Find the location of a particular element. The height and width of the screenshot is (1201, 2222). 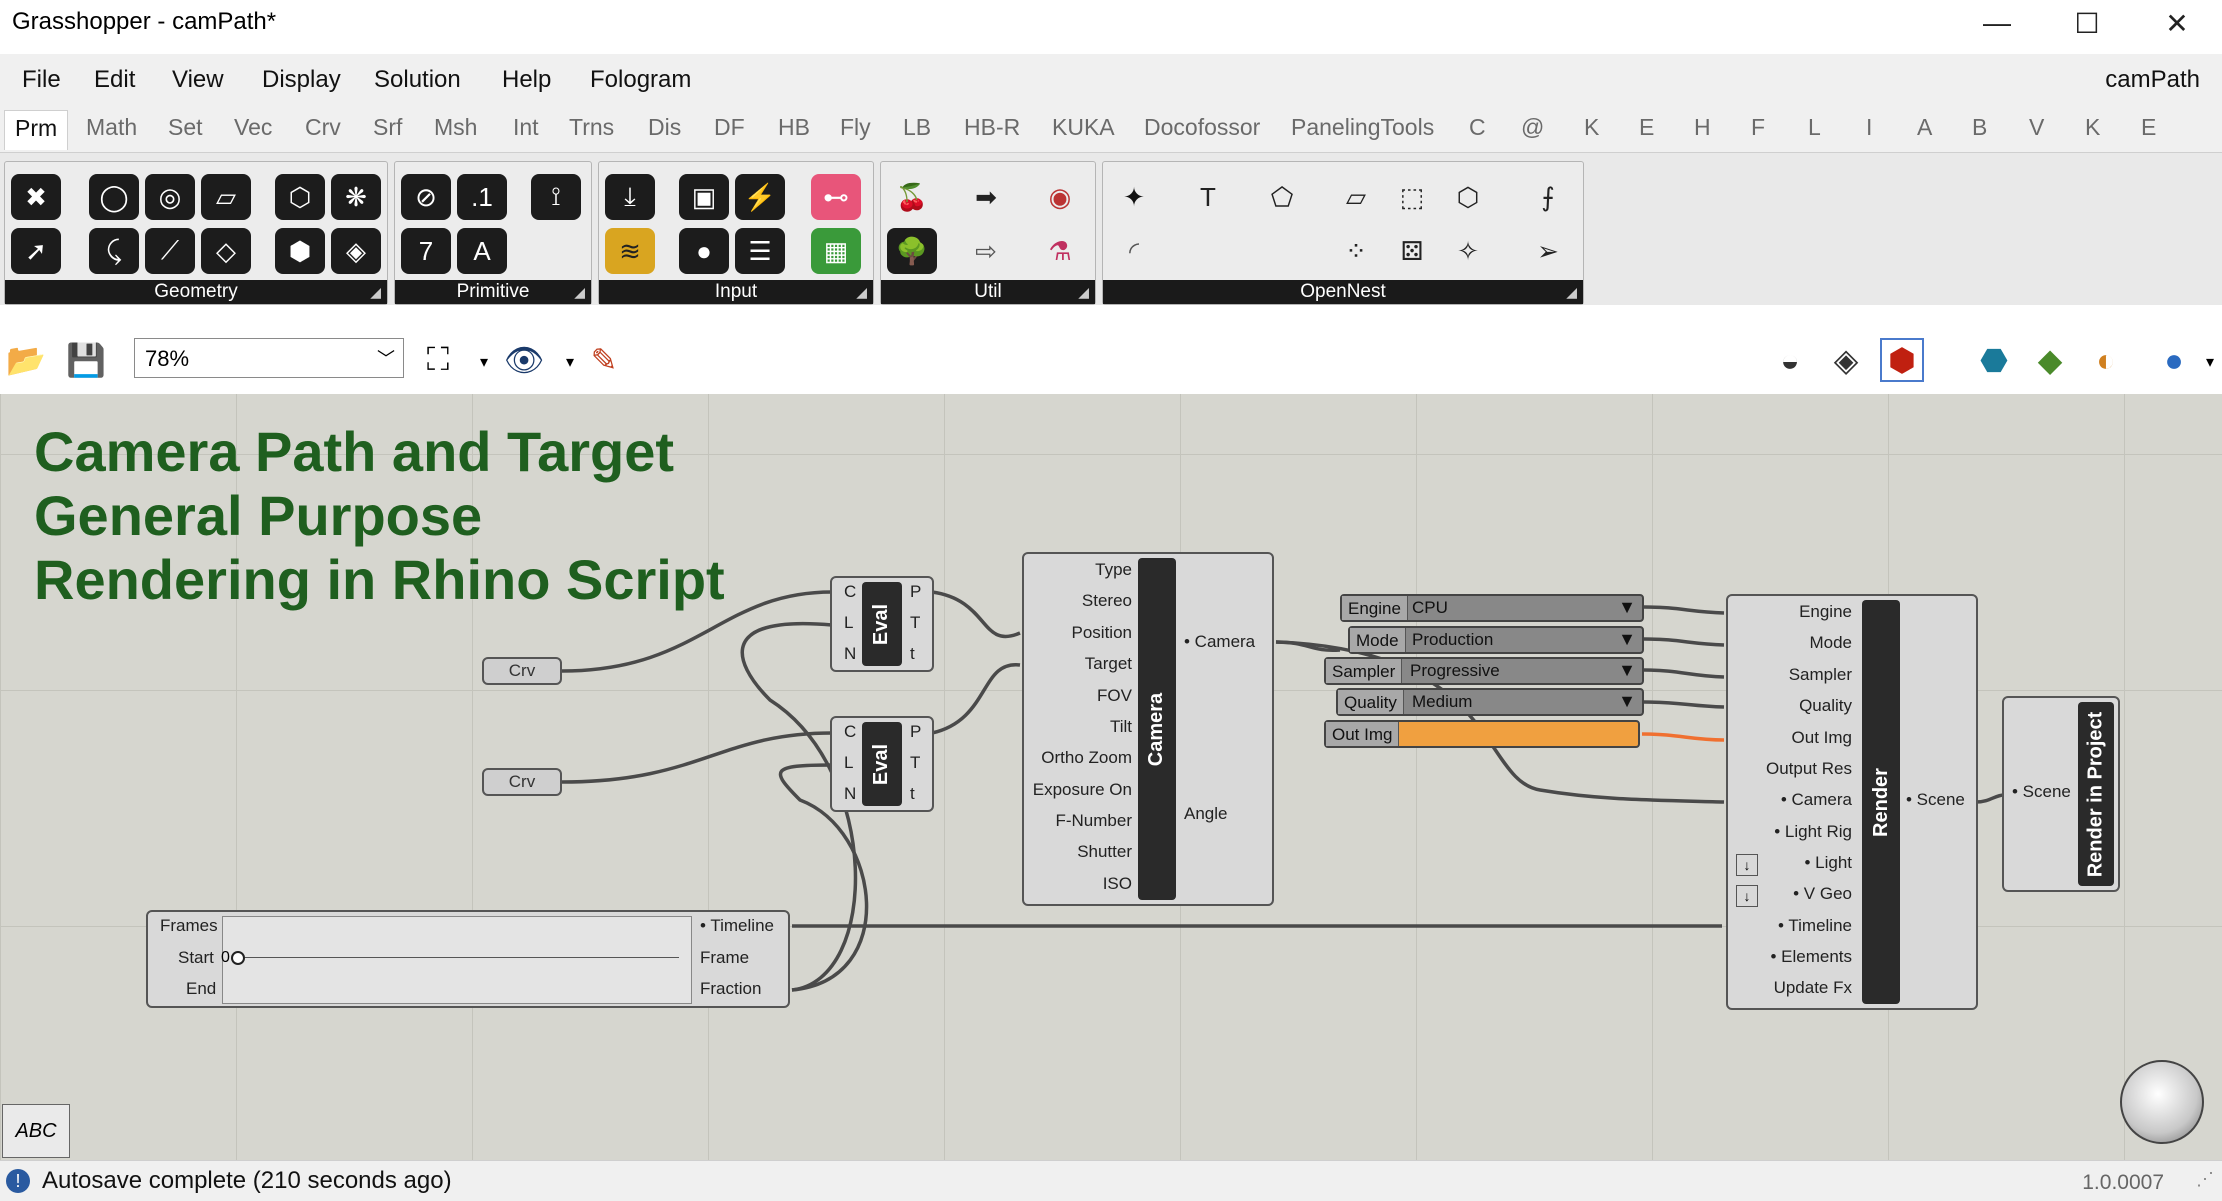

tab-set: Set is located at coordinates (185, 127).